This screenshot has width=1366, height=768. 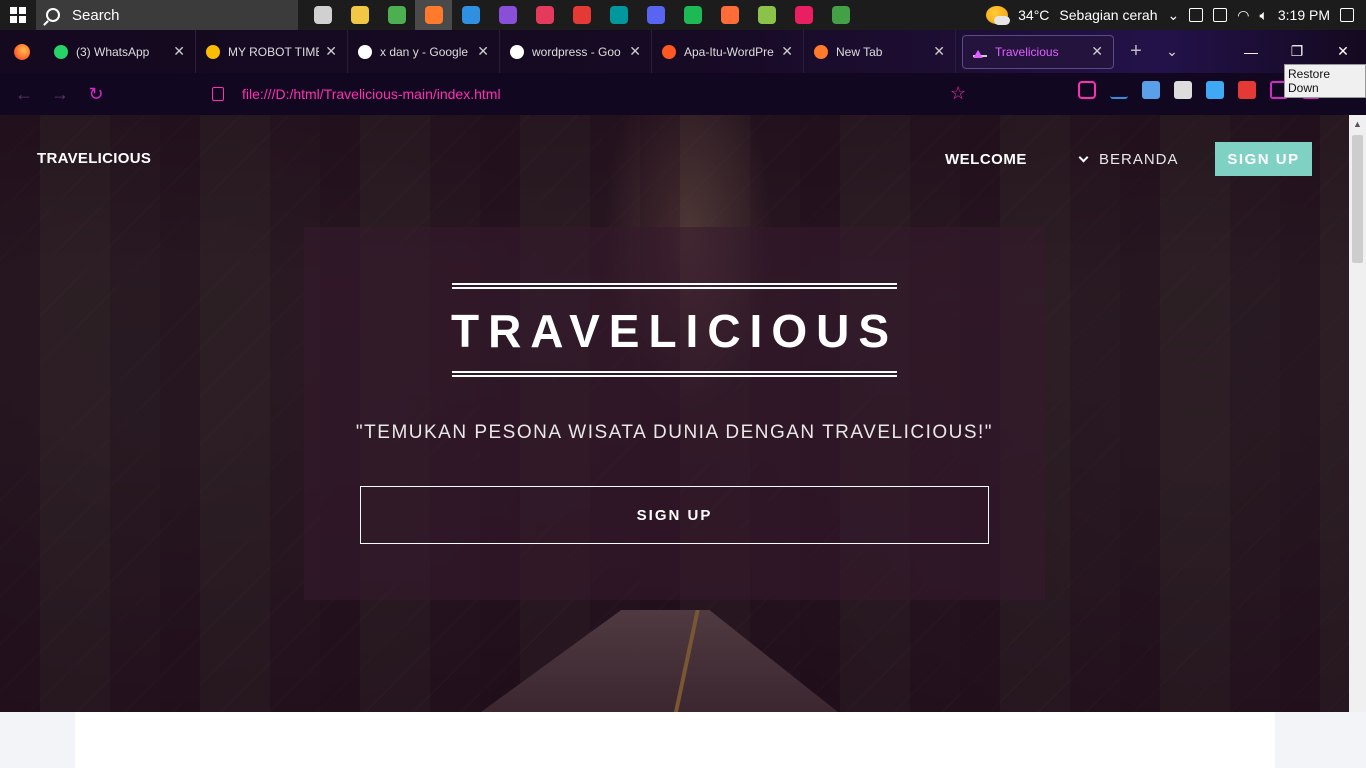 What do you see at coordinates (1196, 15) in the screenshot?
I see `meet-now-icon` at bounding box center [1196, 15].